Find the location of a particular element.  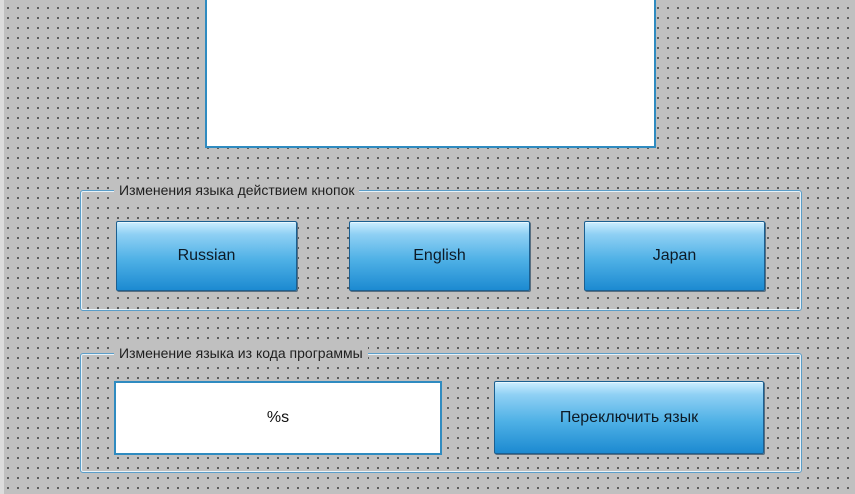

switch-language-button: Переключить язык is located at coordinates (629, 417).